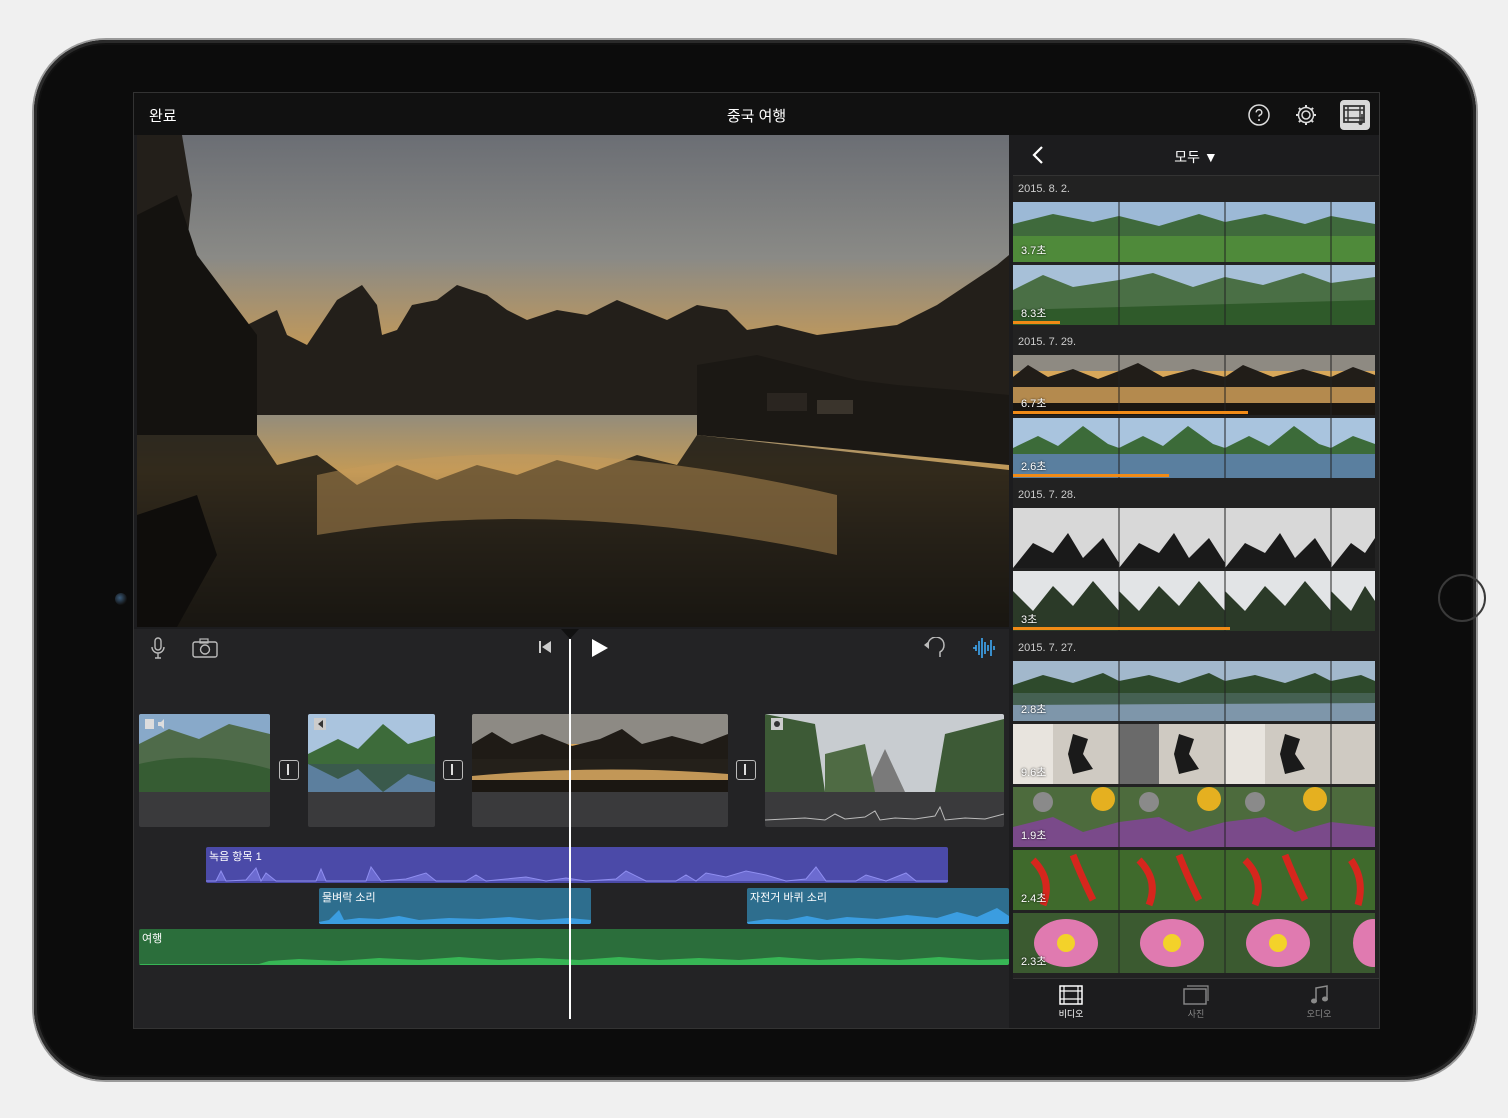 This screenshot has height=1118, width=1508. What do you see at coordinates (1034, 251) in the screenshot?
I see `clip-duration: 3.7초` at bounding box center [1034, 251].